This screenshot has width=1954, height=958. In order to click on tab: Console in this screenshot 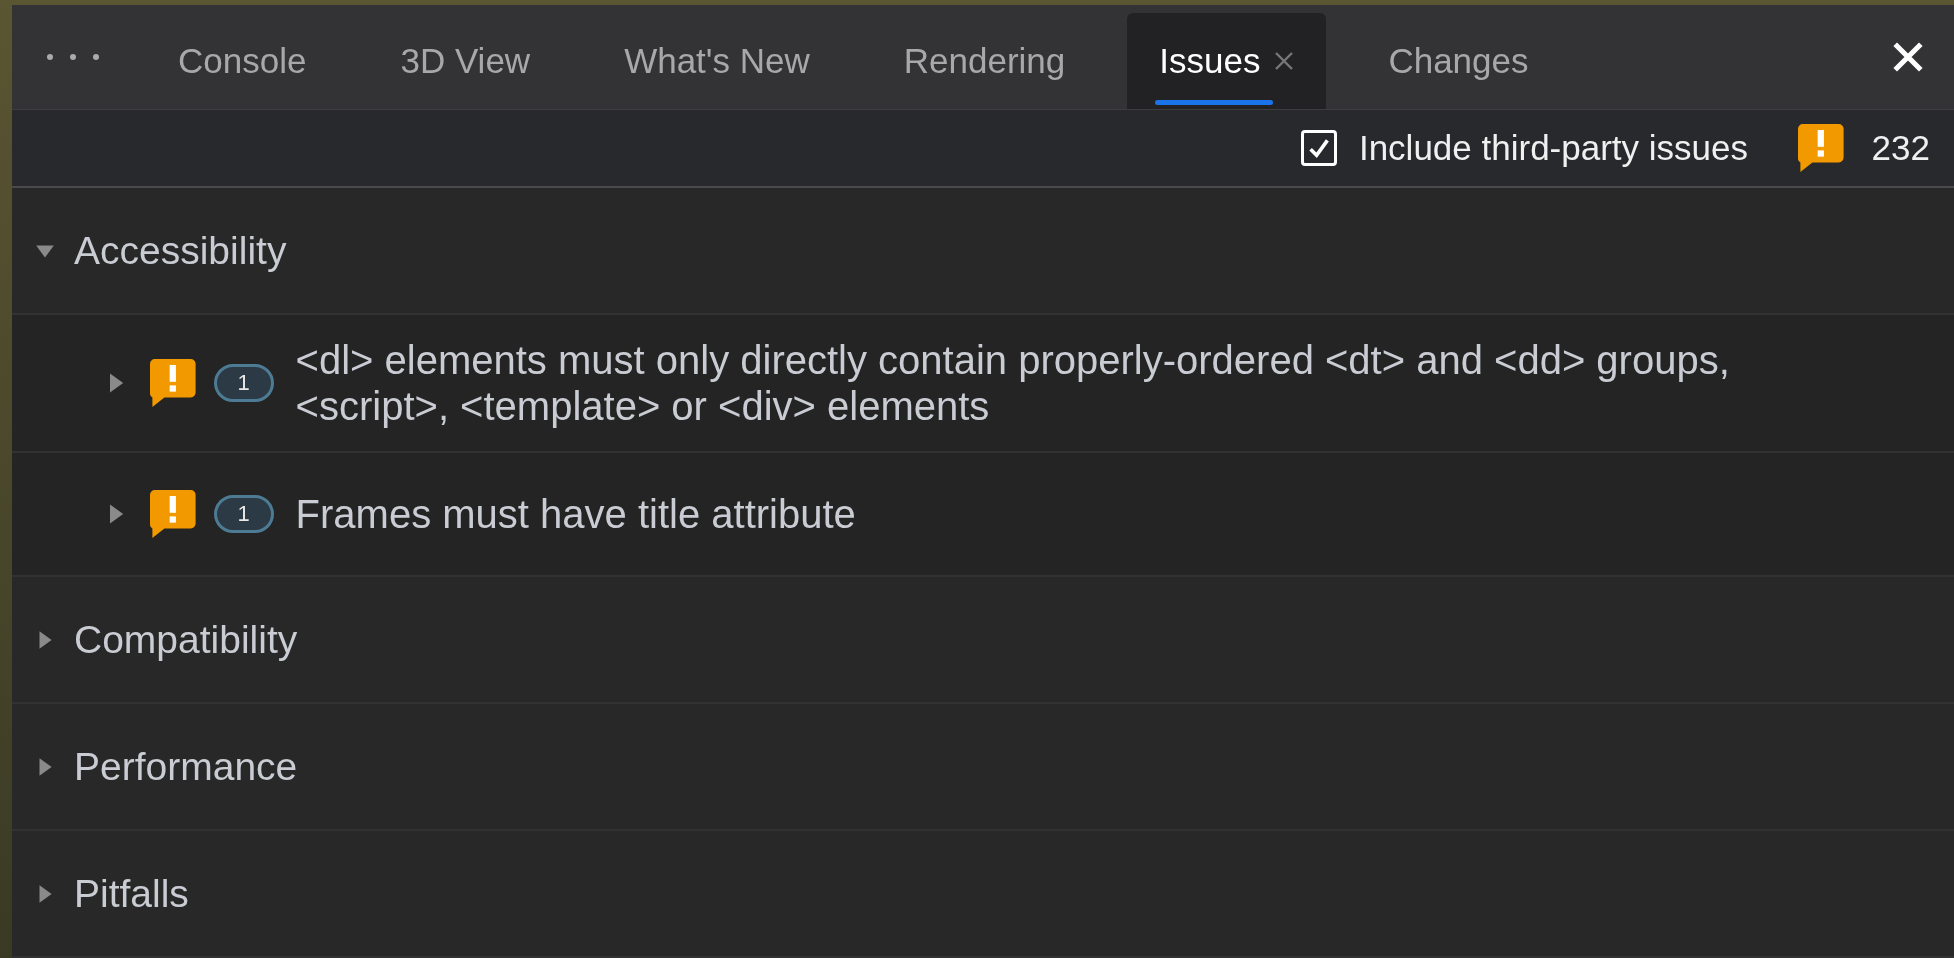, I will do `click(242, 61)`.